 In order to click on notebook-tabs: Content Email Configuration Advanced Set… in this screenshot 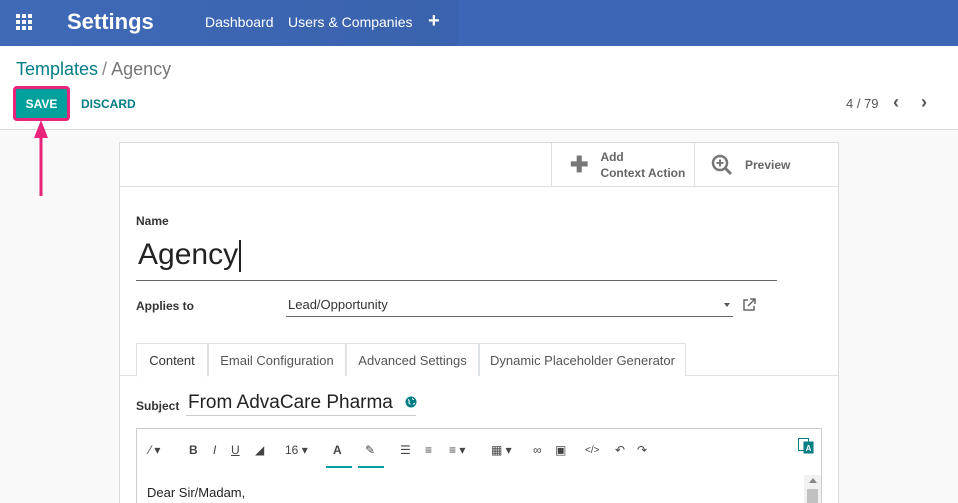, I will do `click(479, 360)`.